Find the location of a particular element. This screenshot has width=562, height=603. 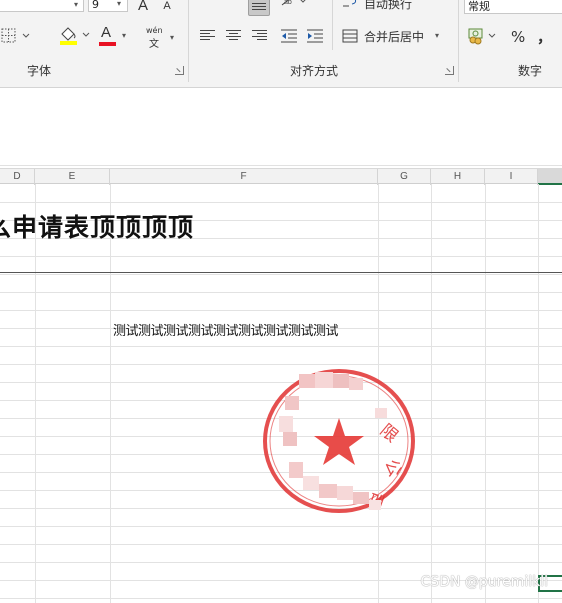

comma-button: ， is located at coordinates (544, 36).